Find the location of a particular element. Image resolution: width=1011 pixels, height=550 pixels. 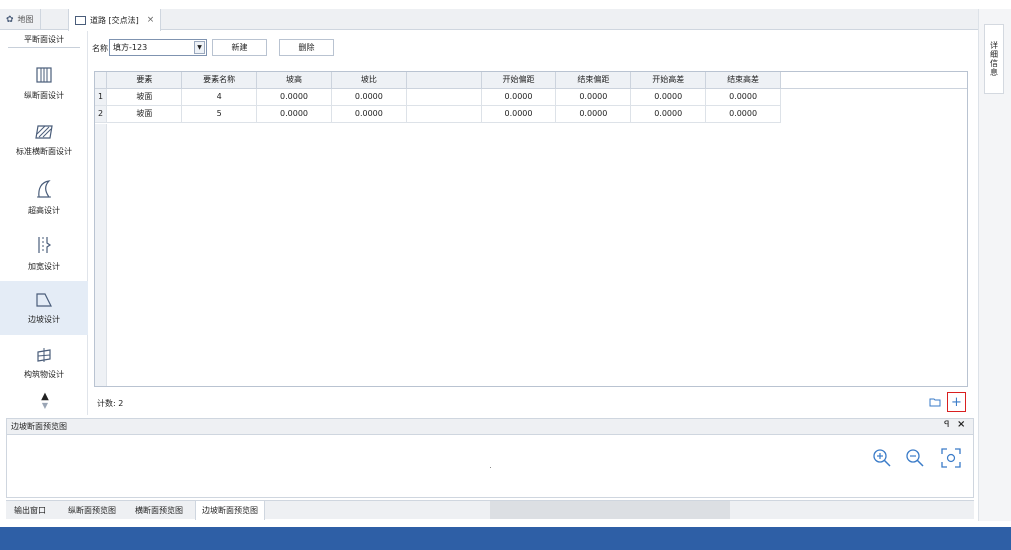

sidebar-item-structure: 构筑物设计 is located at coordinates (44, 363).